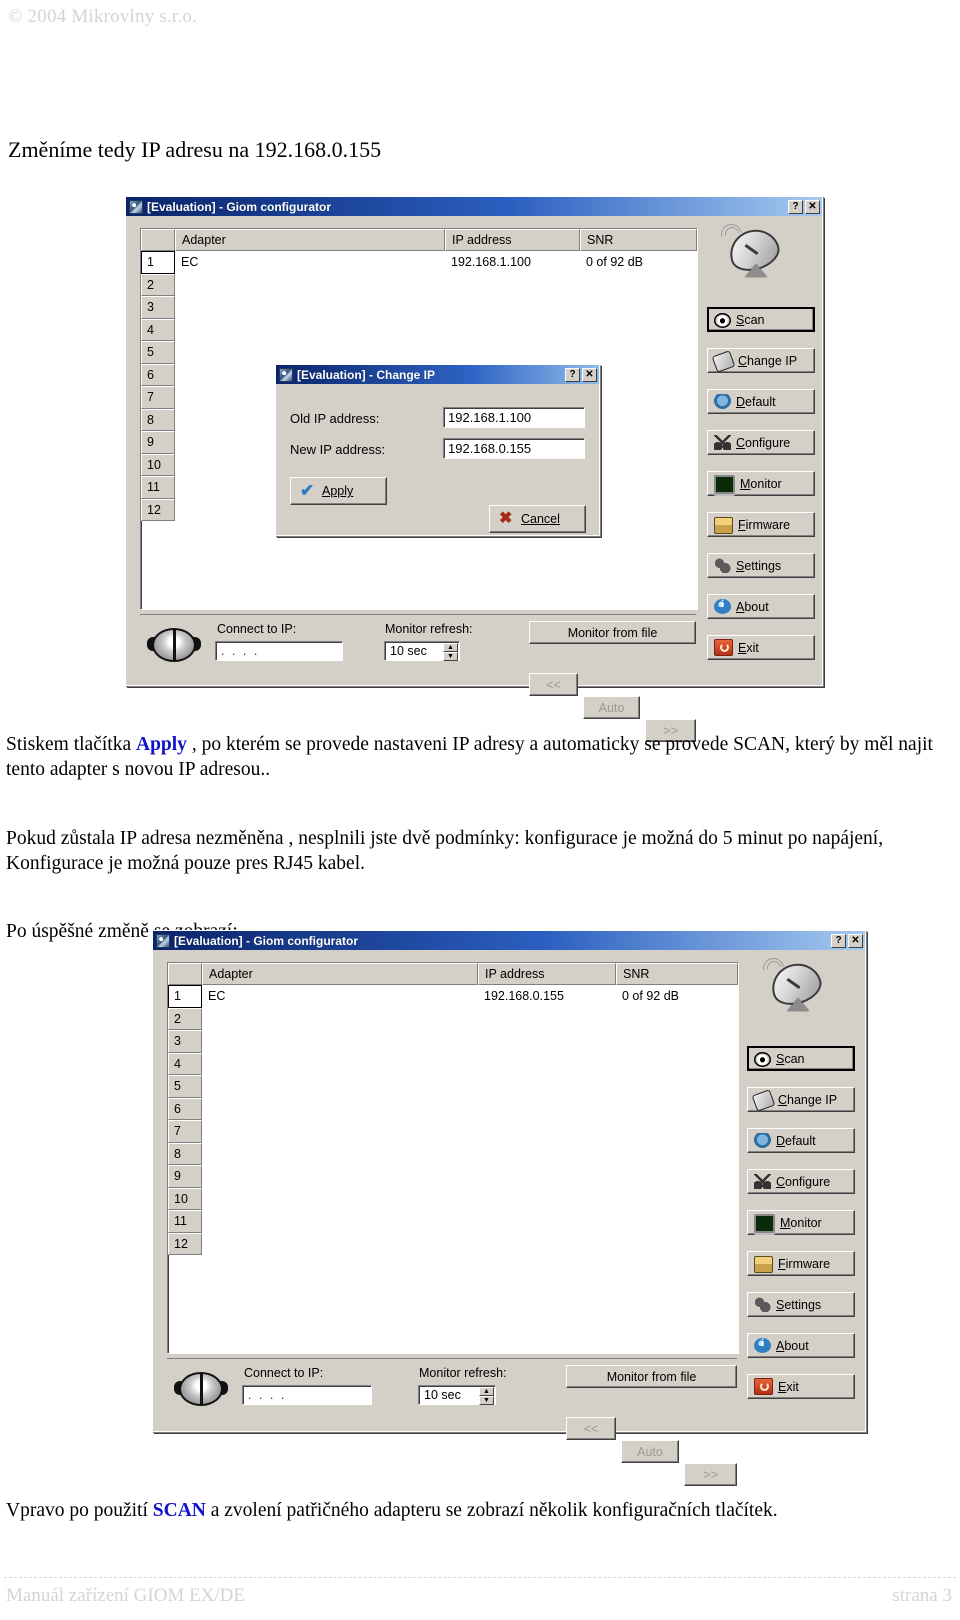  What do you see at coordinates (514, 417) in the screenshot?
I see `old-ip-field: 192.168.1.100` at bounding box center [514, 417].